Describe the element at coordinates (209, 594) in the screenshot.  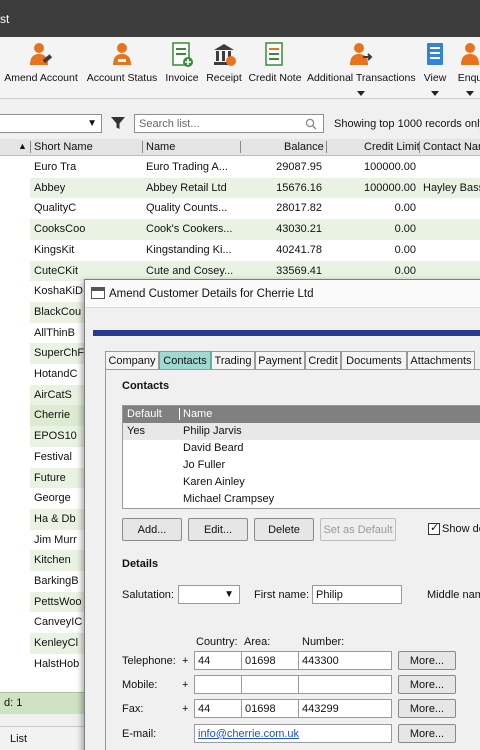
I see `salutation-select: ▼` at that location.